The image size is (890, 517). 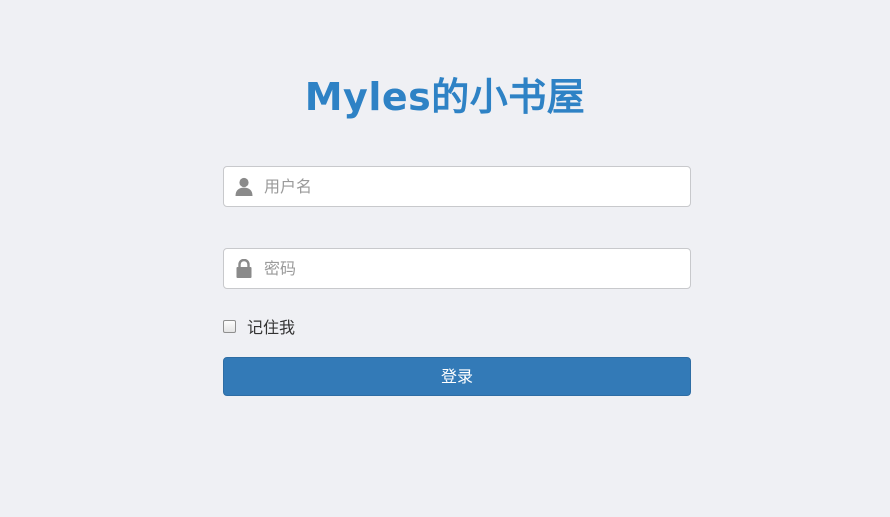 What do you see at coordinates (474, 268) in the screenshot?
I see `password-input` at bounding box center [474, 268].